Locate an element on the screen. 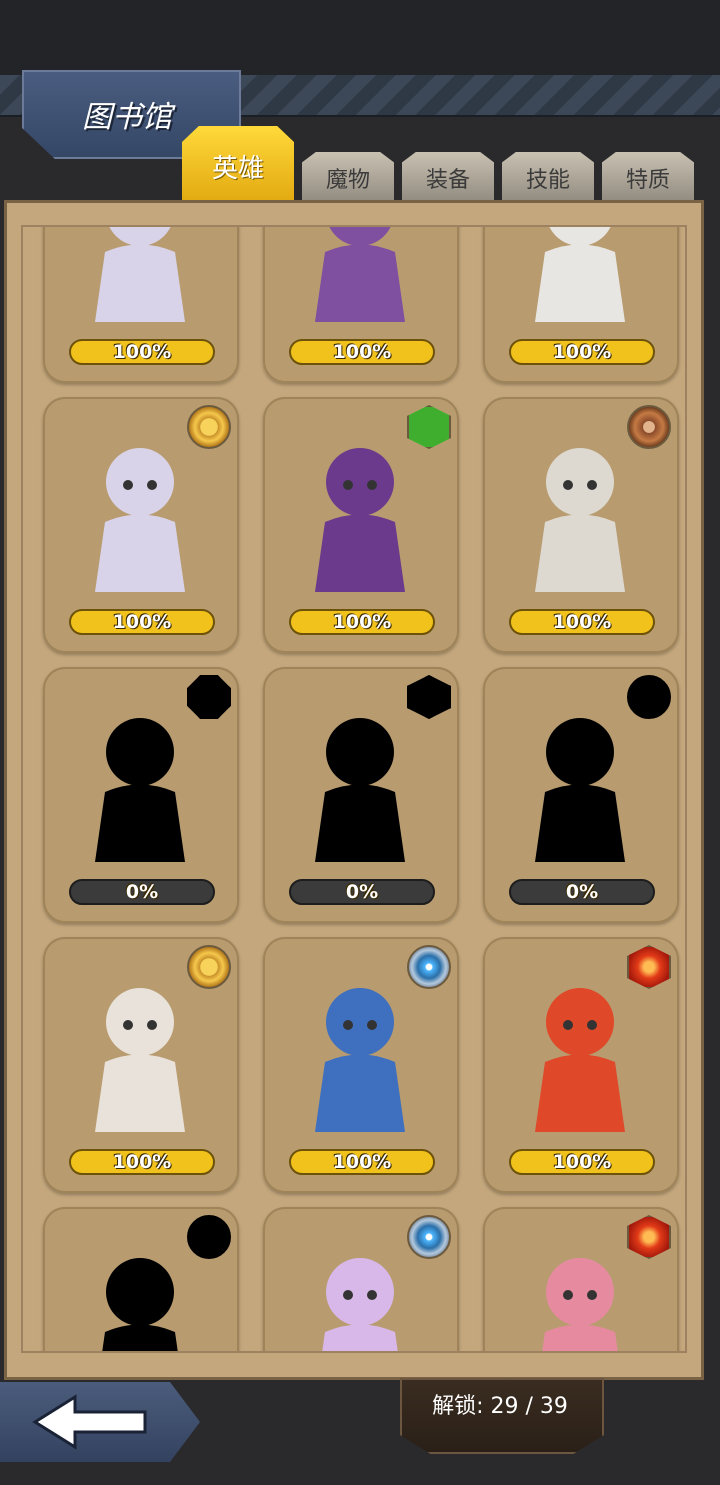  tab-traits: 特质 is located at coordinates (648, 178).